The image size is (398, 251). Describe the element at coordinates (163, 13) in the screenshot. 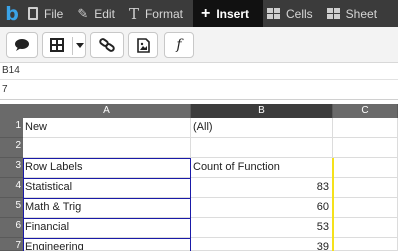

I see `tab-format-label: Format` at that location.